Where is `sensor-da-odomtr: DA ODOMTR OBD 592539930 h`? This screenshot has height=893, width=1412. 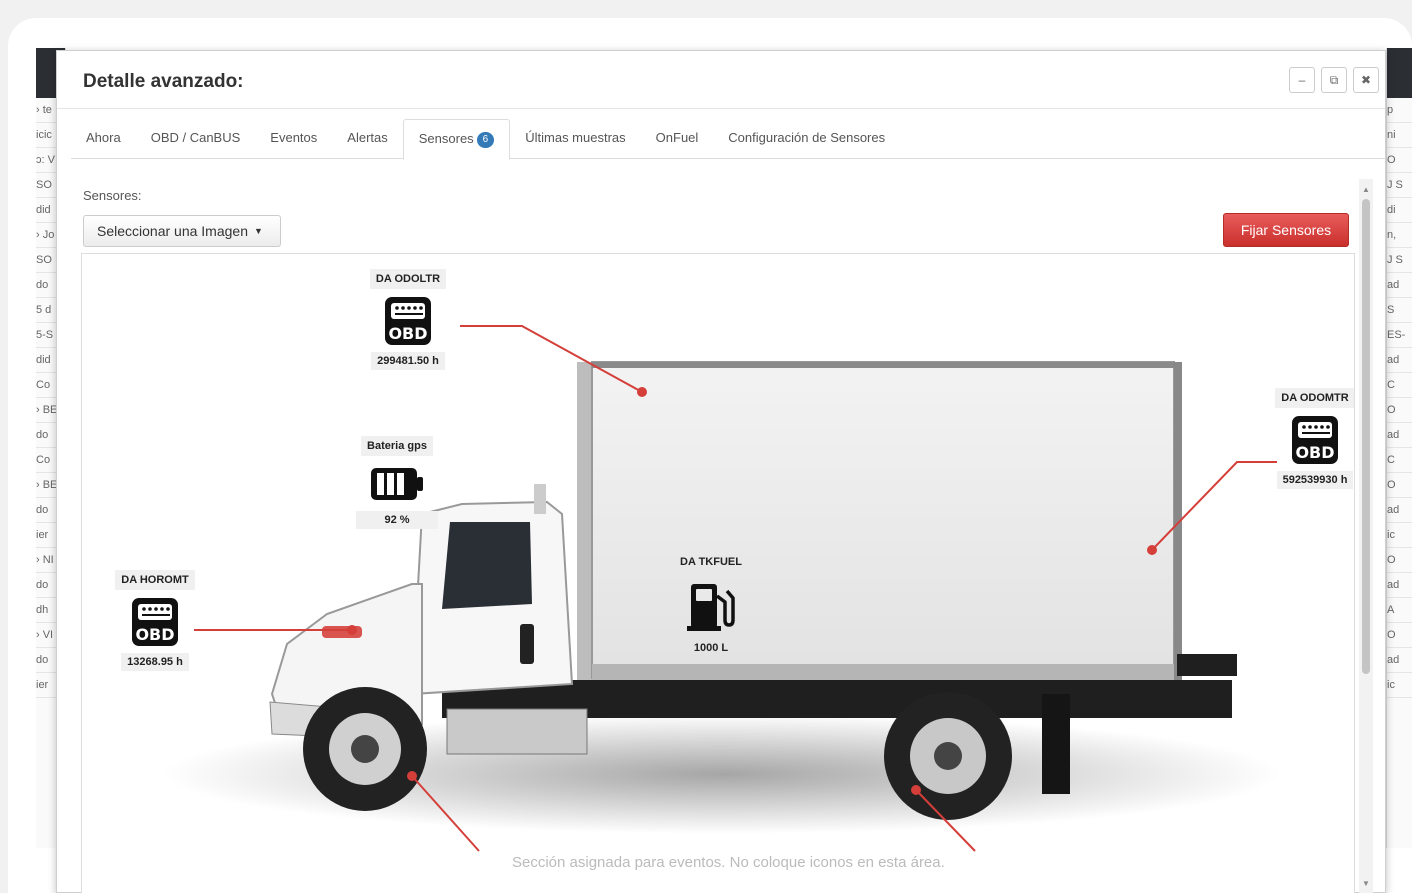
sensor-da-odomtr: DA ODOMTR OBD 592539930 h is located at coordinates (1312, 438).